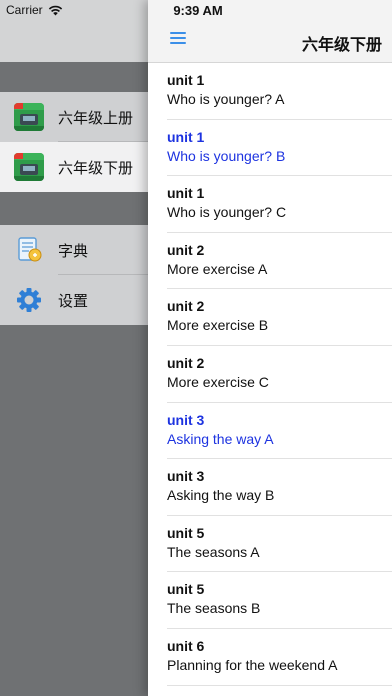 This screenshot has width=392, height=696. Describe the element at coordinates (213, 551) in the screenshot. I see `lesson-title: The seasons A` at that location.